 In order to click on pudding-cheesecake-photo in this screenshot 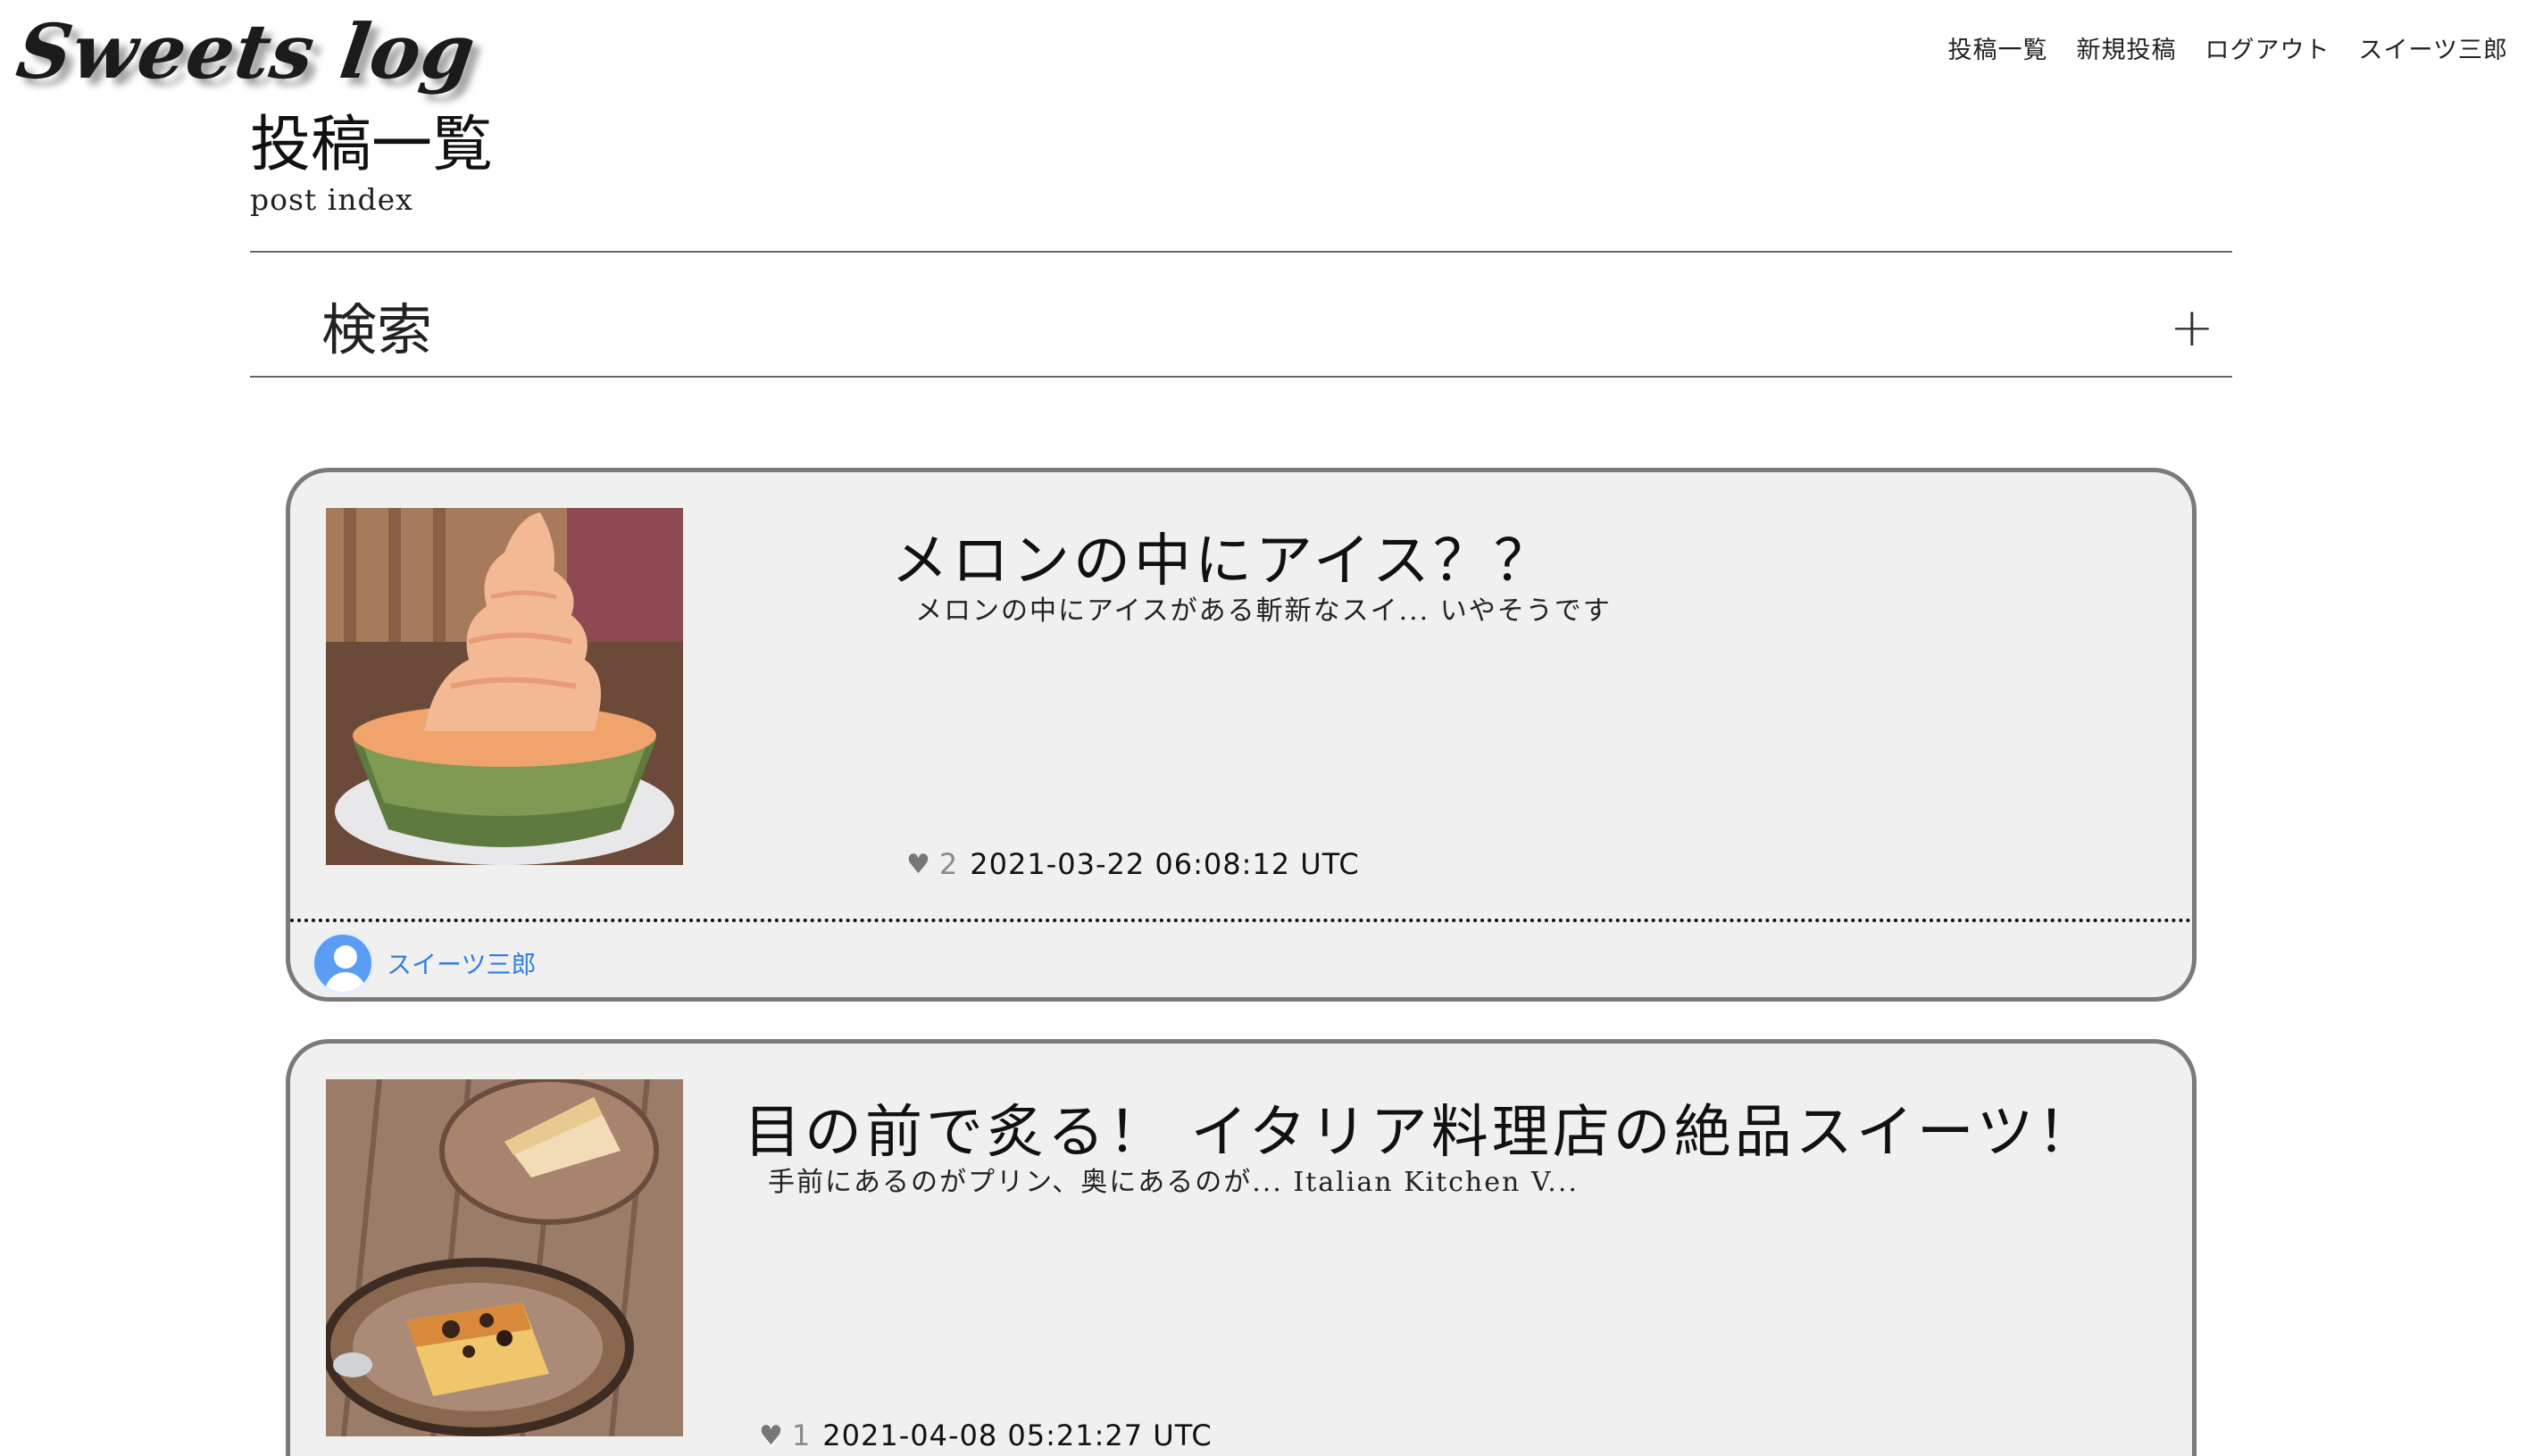, I will do `click(505, 1257)`.